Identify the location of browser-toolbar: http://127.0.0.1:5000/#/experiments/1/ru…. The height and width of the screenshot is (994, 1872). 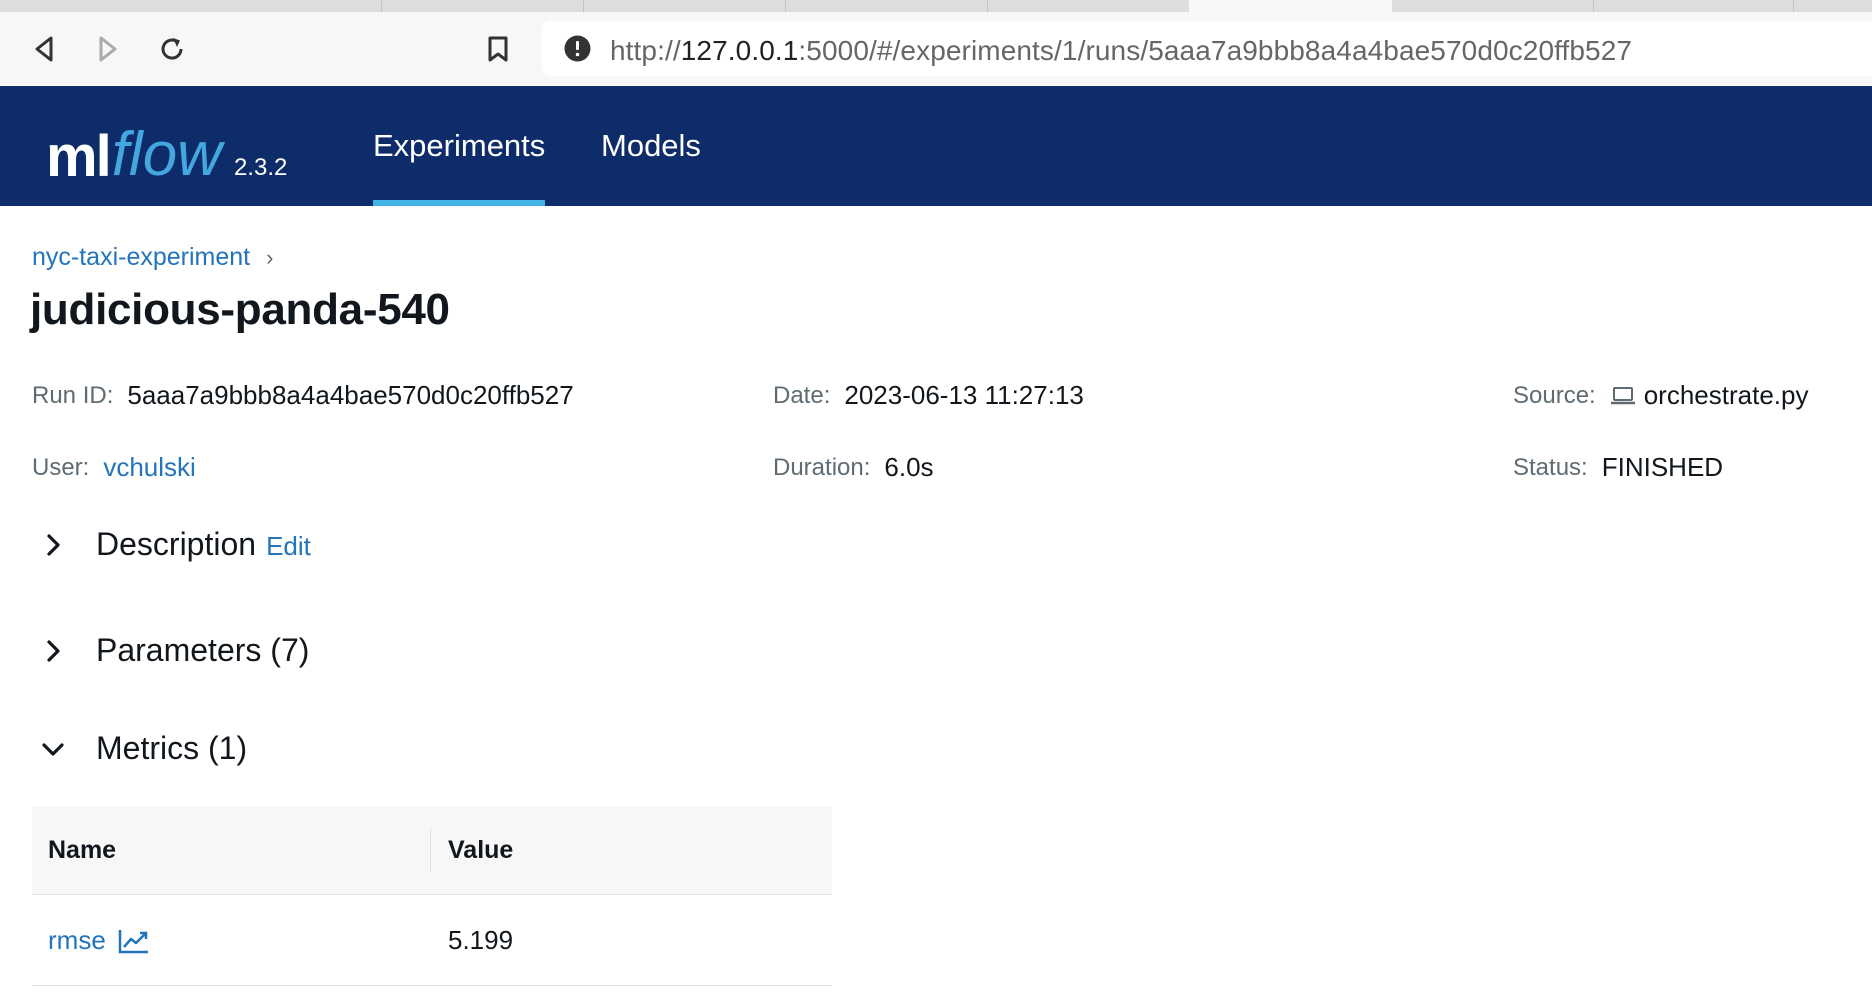
(936, 48).